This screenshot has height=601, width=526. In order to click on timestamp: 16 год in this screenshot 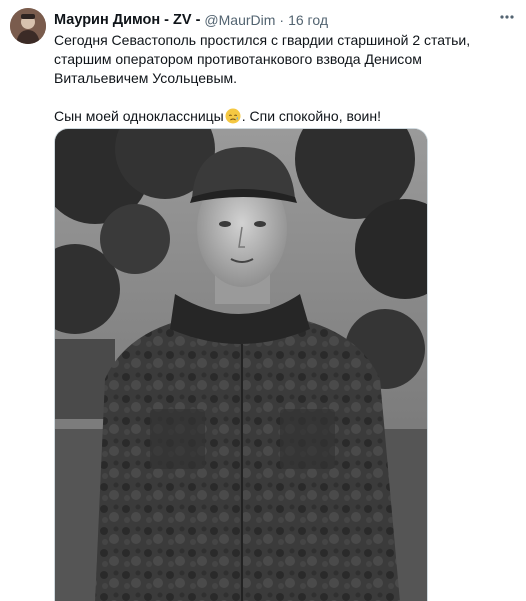, I will do `click(308, 20)`.